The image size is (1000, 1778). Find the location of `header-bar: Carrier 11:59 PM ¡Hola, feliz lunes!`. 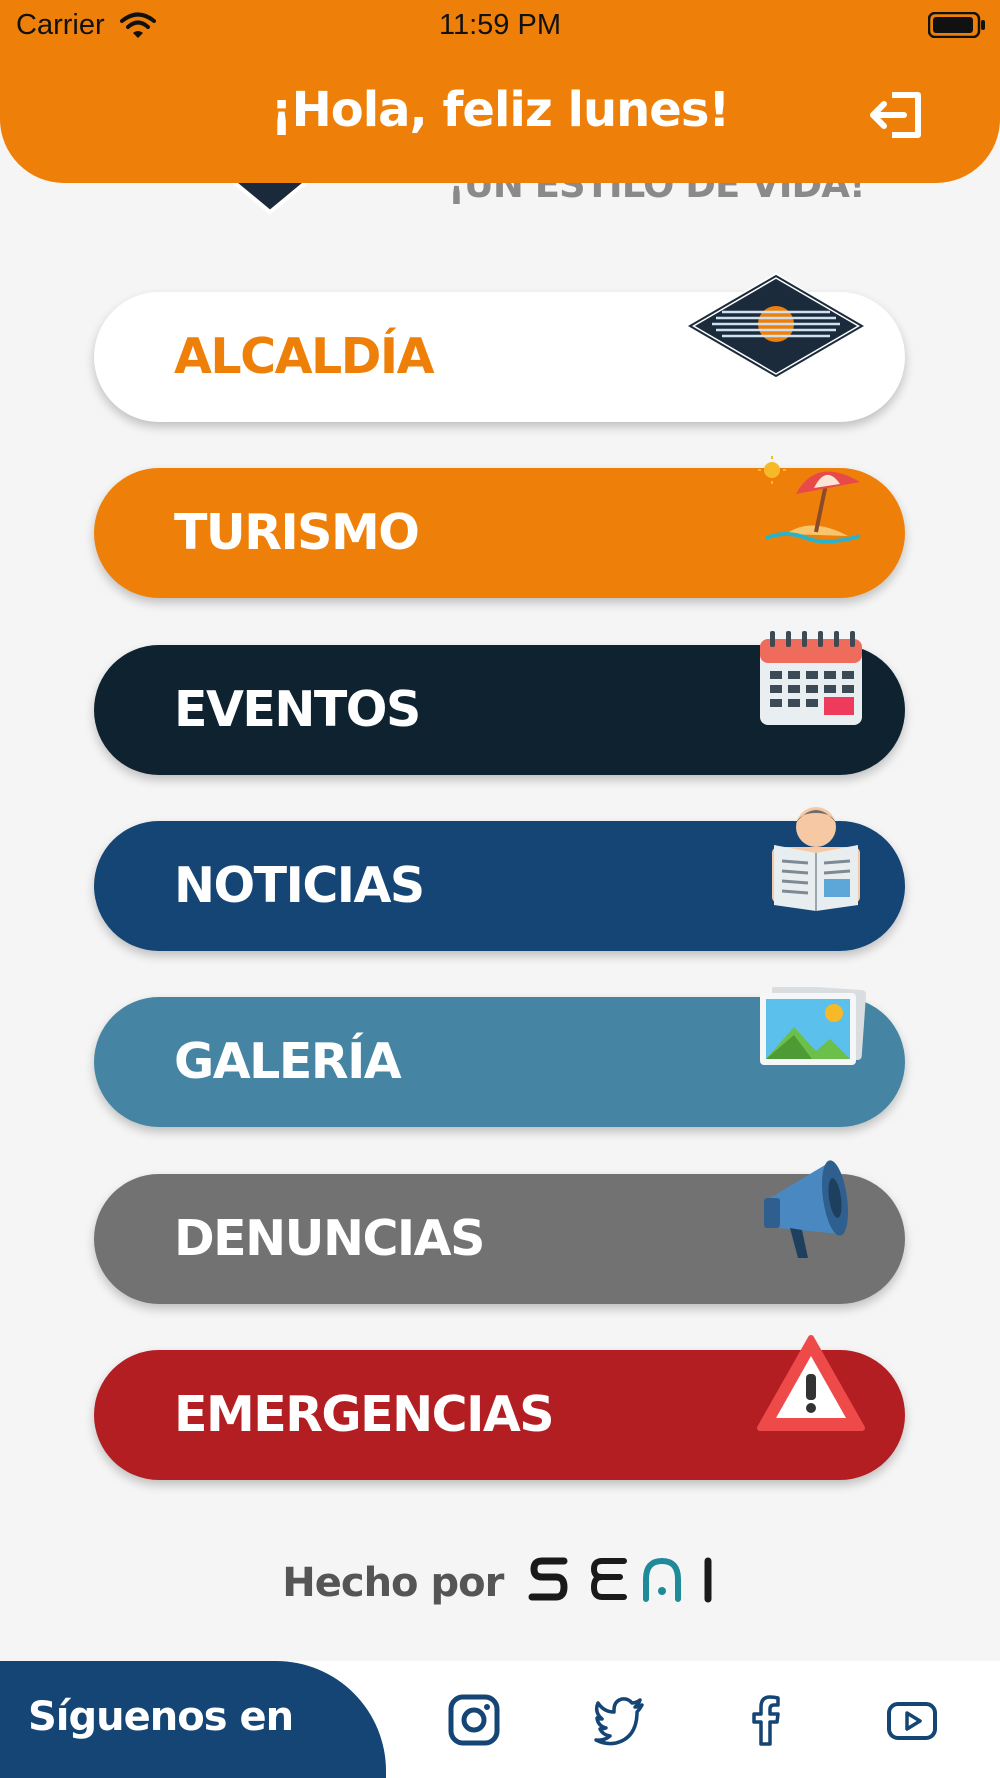

header-bar: Carrier 11:59 PM ¡Hola, feliz lunes! is located at coordinates (500, 91).